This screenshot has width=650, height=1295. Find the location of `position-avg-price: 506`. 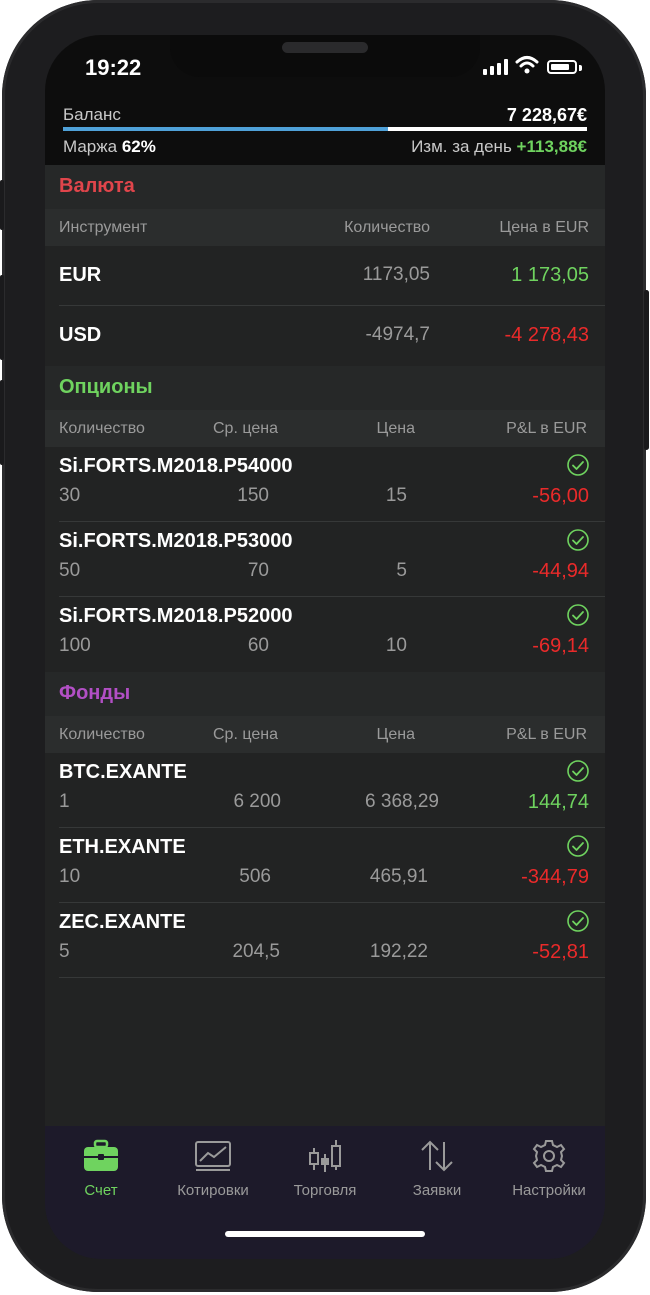

position-avg-price: 506 is located at coordinates (255, 876).